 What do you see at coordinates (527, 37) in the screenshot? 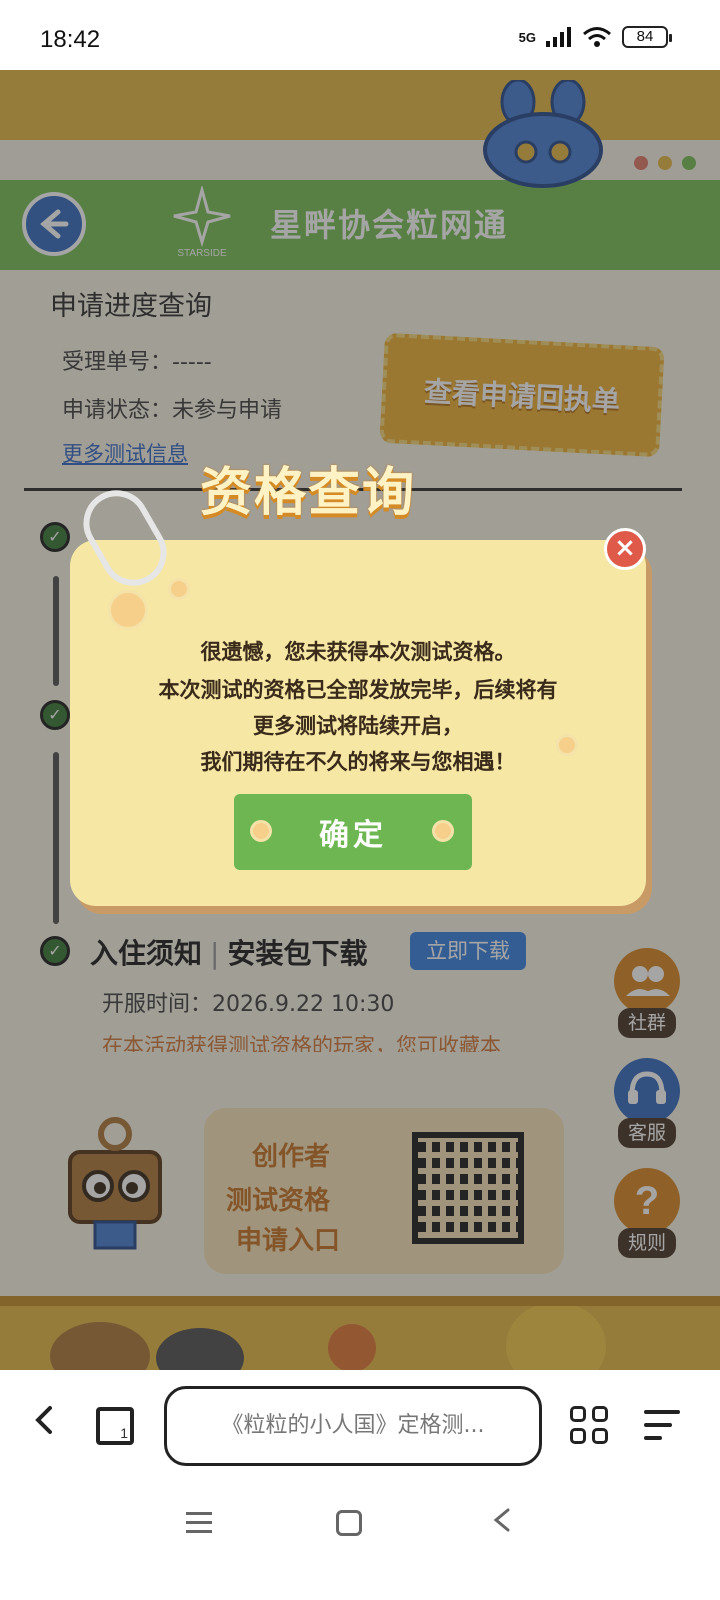
I see `network-type: 5G` at bounding box center [527, 37].